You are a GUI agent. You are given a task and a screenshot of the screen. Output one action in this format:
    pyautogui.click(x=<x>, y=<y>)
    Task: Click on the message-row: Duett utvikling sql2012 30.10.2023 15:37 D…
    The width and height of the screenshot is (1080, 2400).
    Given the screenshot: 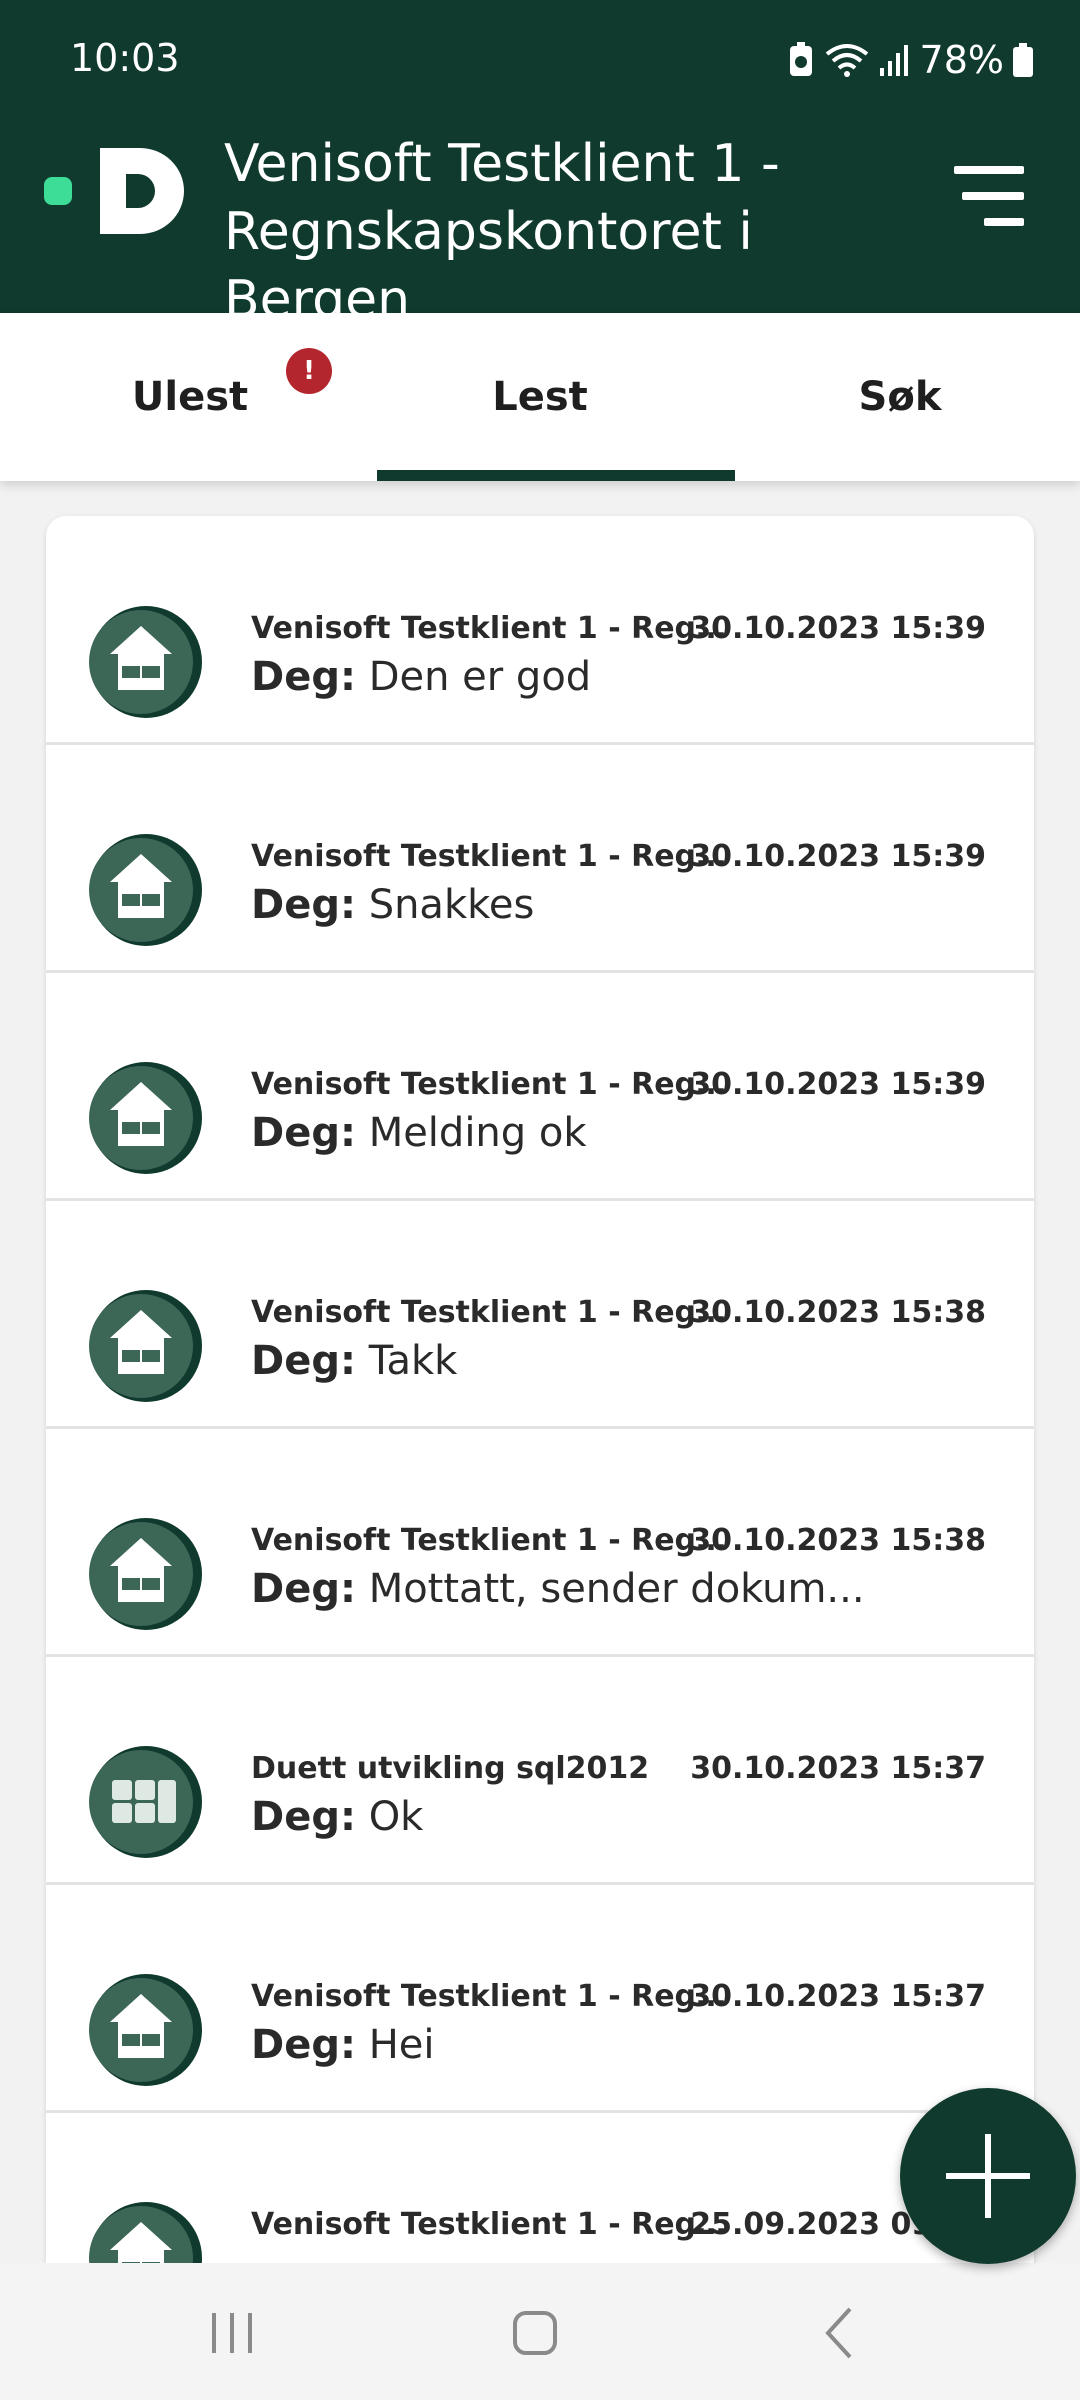 What is the action you would take?
    pyautogui.click(x=540, y=1770)
    